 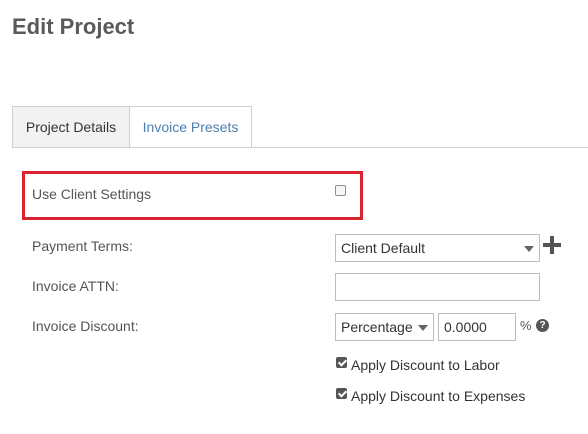 I want to click on invoice-discount-label: Invoice Discount:, so click(x=85, y=326).